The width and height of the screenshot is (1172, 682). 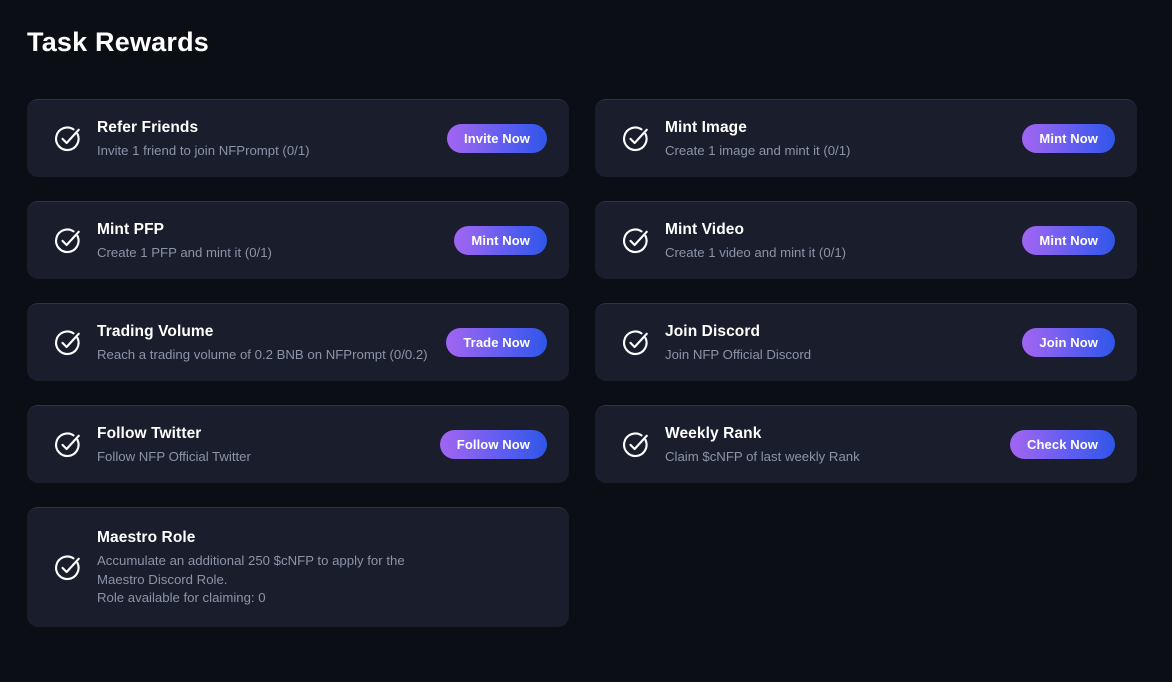 What do you see at coordinates (149, 433) in the screenshot?
I see `task-title: Follow Twitter` at bounding box center [149, 433].